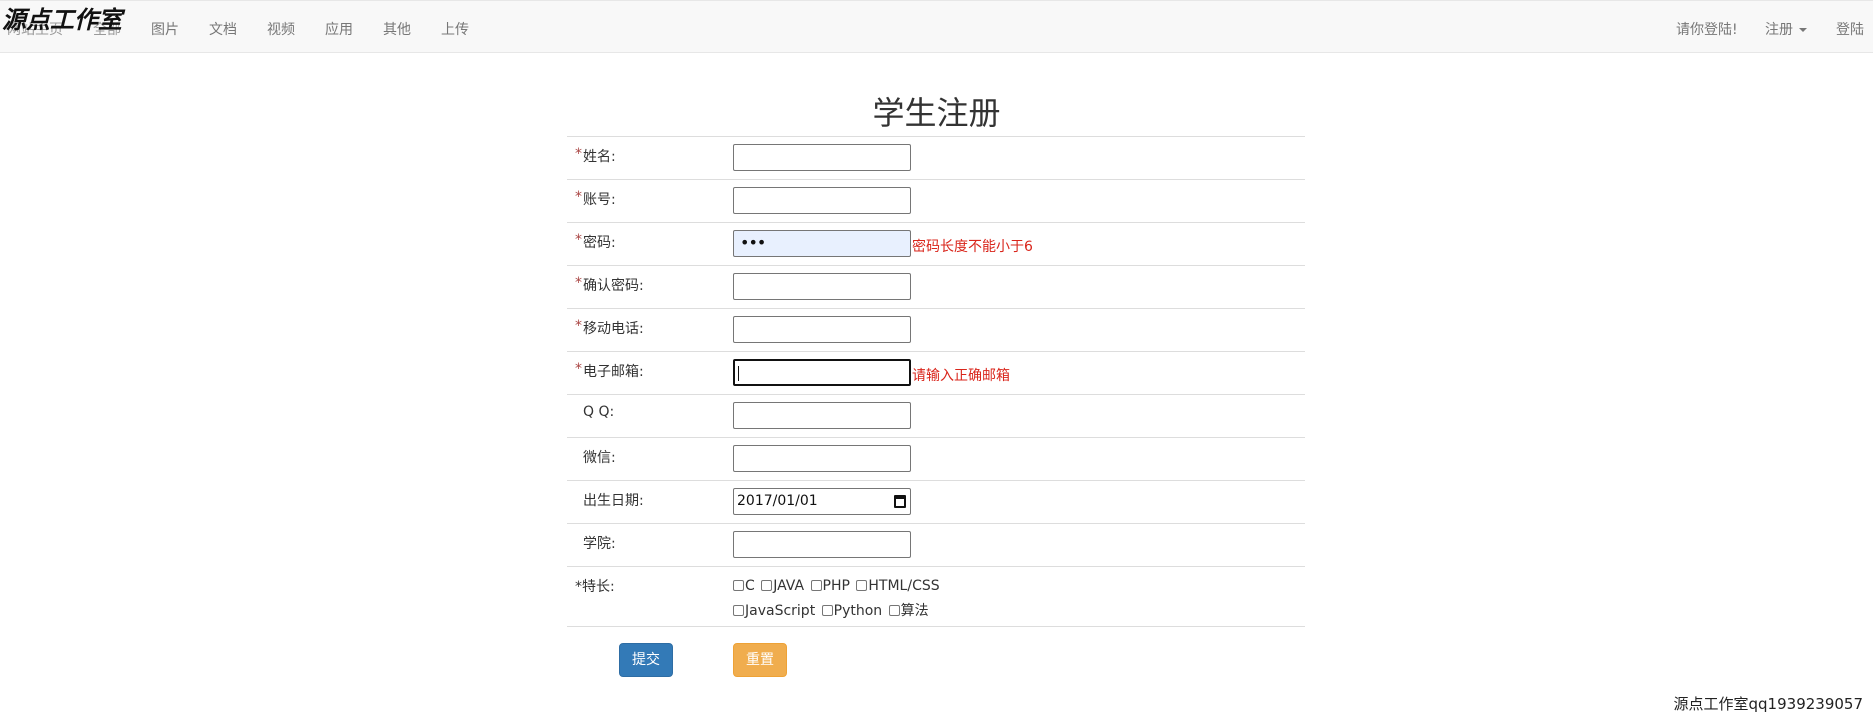 Image resolution: width=1873 pixels, height=723 pixels. Describe the element at coordinates (936, 415) in the screenshot. I see `form-row-qq: Q Q:` at that location.